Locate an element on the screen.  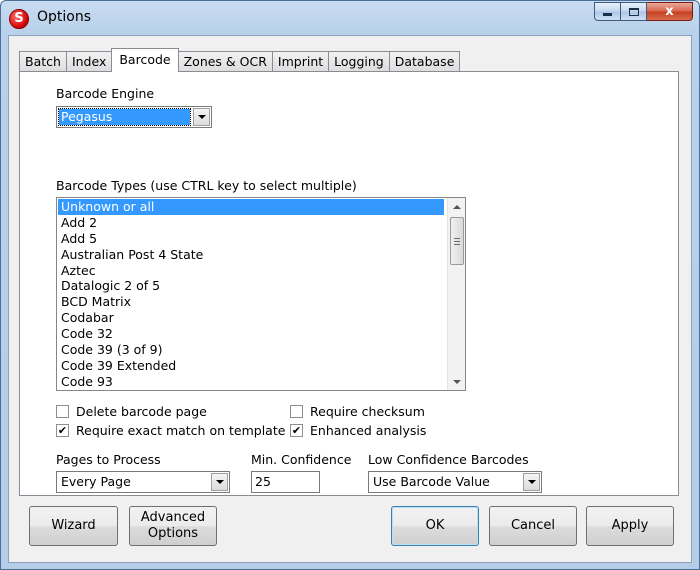
ok-button: OK is located at coordinates (435, 526).